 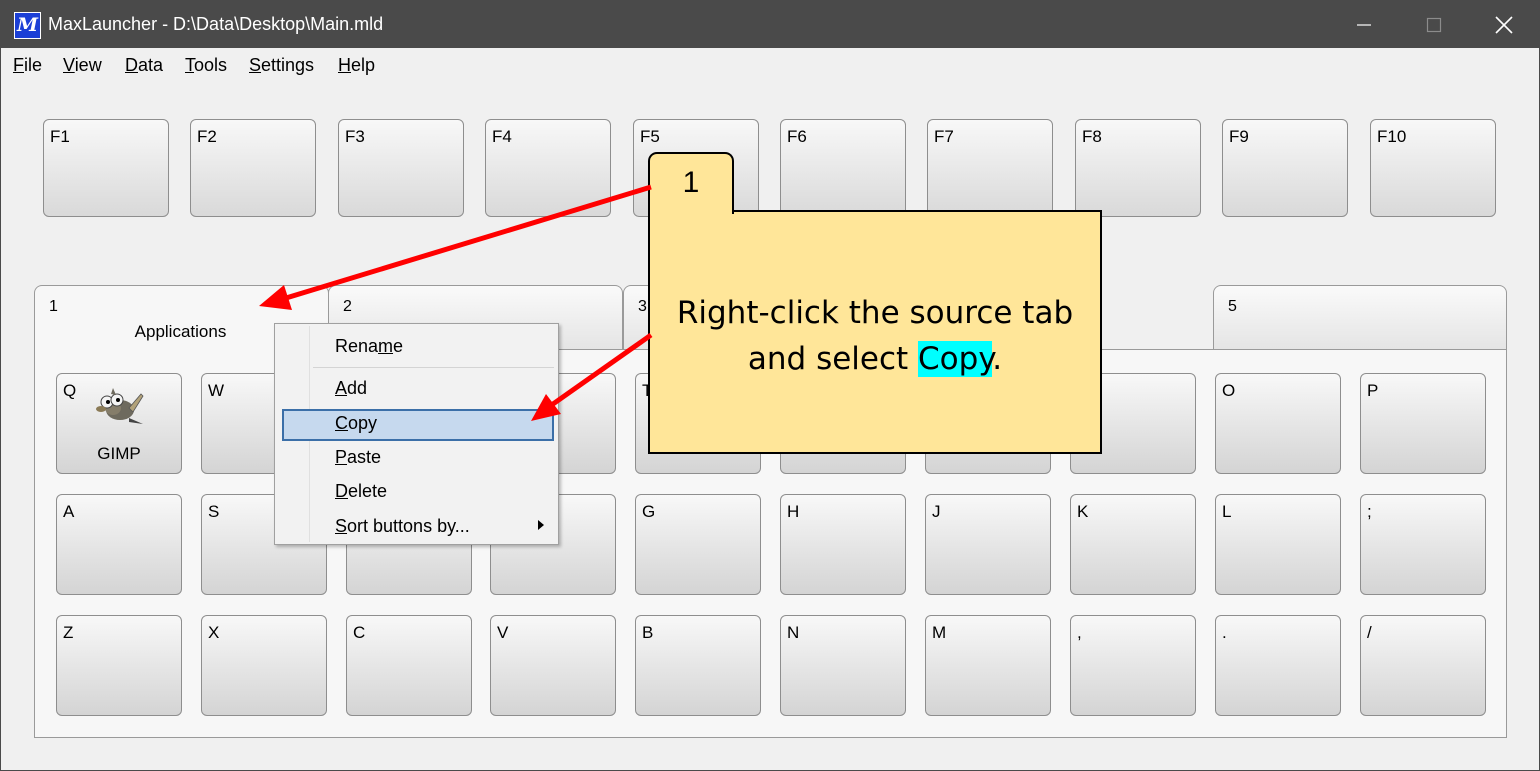 What do you see at coordinates (770, 65) in the screenshot?
I see `menu-bar: File View Data Tools Settings Help` at bounding box center [770, 65].